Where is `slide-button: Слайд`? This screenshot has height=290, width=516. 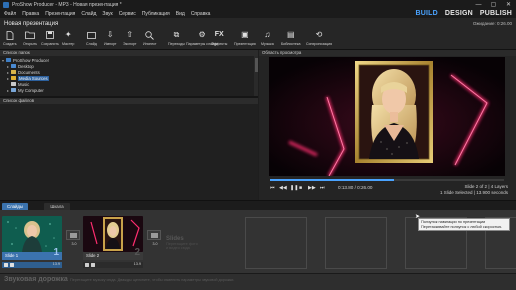 slide-button: Слайд is located at coordinates (91, 39).